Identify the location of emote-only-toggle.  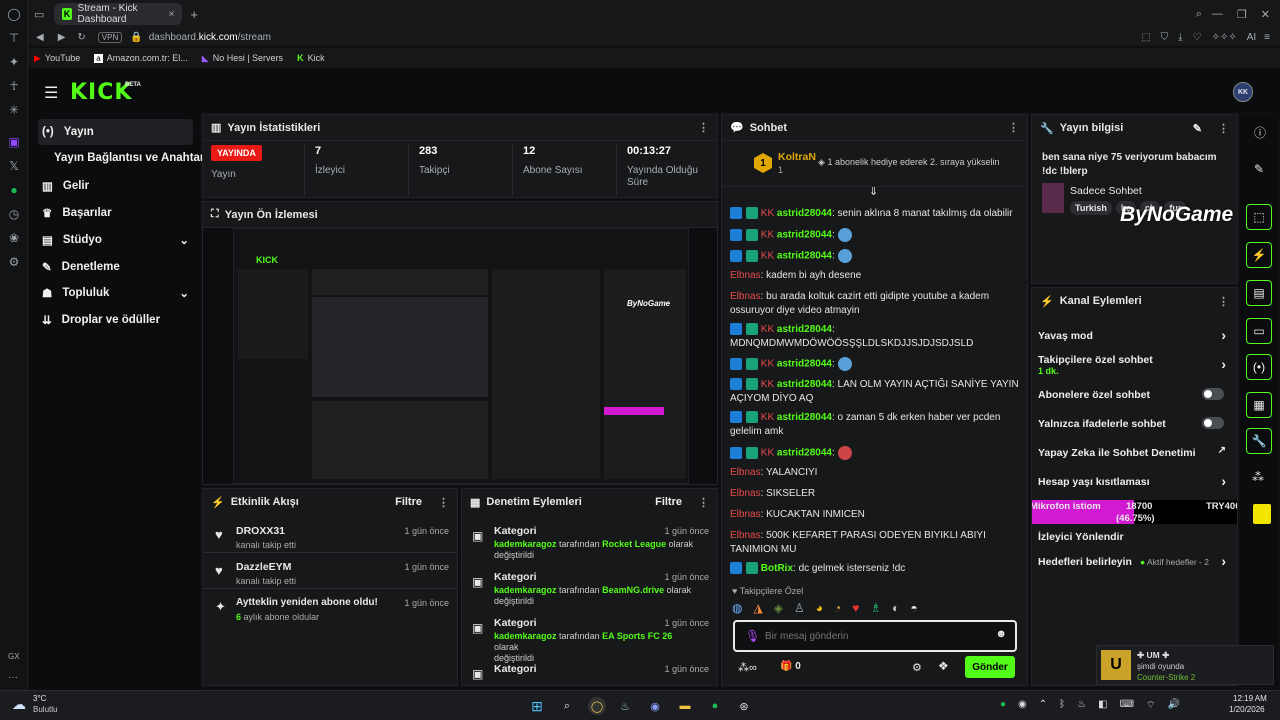
(1213, 423).